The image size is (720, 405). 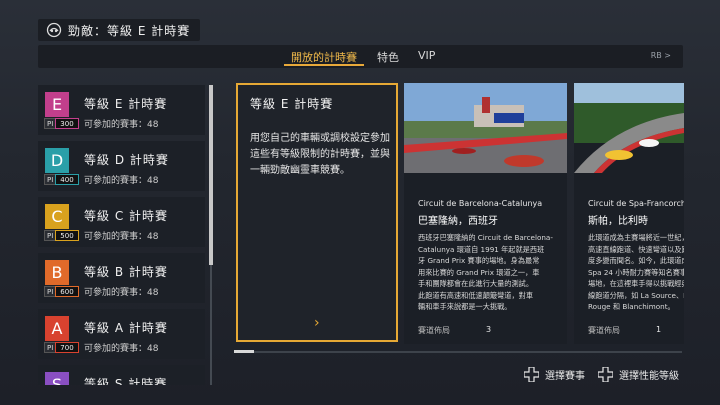 I want to click on class-list-item-s: SPI800等級 S 計時賽, so click(x=121, y=375).